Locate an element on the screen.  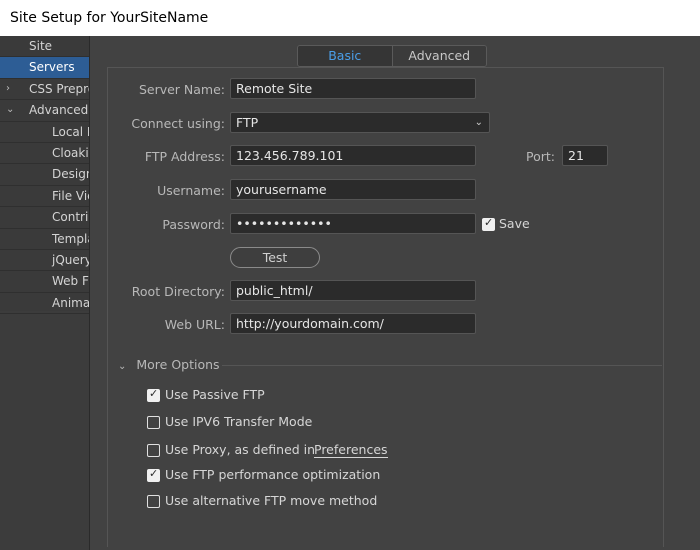
sidebar-item-design-notes: Design Notes is located at coordinates (46, 175).